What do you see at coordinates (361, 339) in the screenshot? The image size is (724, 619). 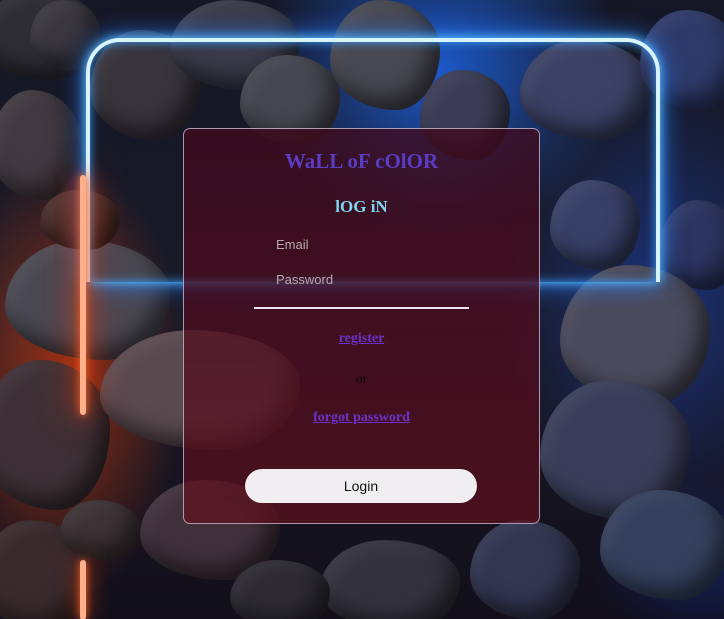 I see `register-link: register` at bounding box center [361, 339].